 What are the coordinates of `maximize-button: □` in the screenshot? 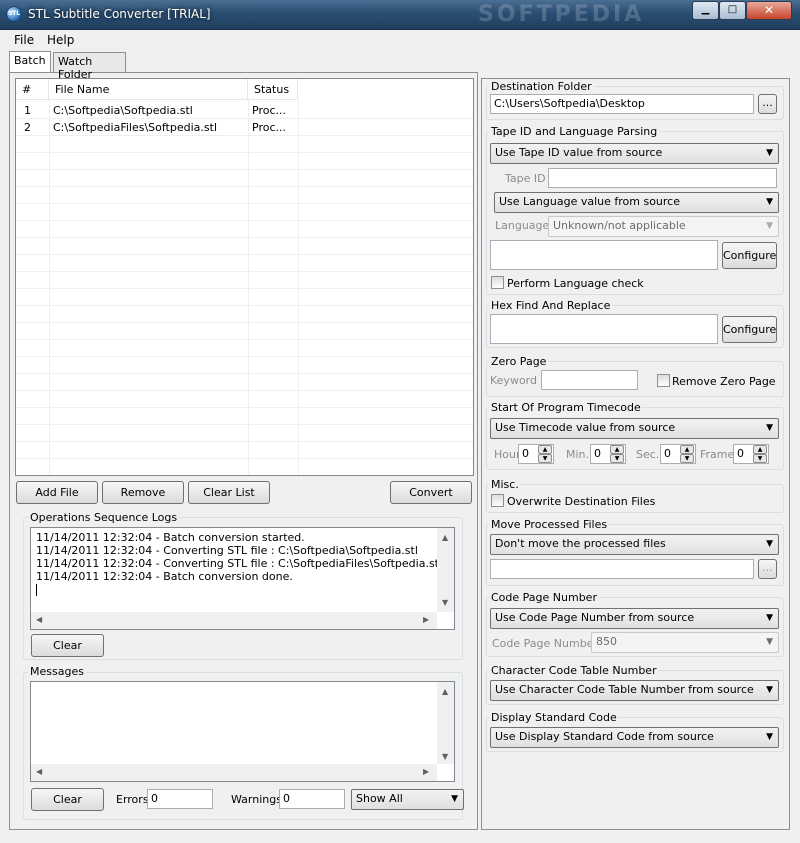 It's located at (732, 10).